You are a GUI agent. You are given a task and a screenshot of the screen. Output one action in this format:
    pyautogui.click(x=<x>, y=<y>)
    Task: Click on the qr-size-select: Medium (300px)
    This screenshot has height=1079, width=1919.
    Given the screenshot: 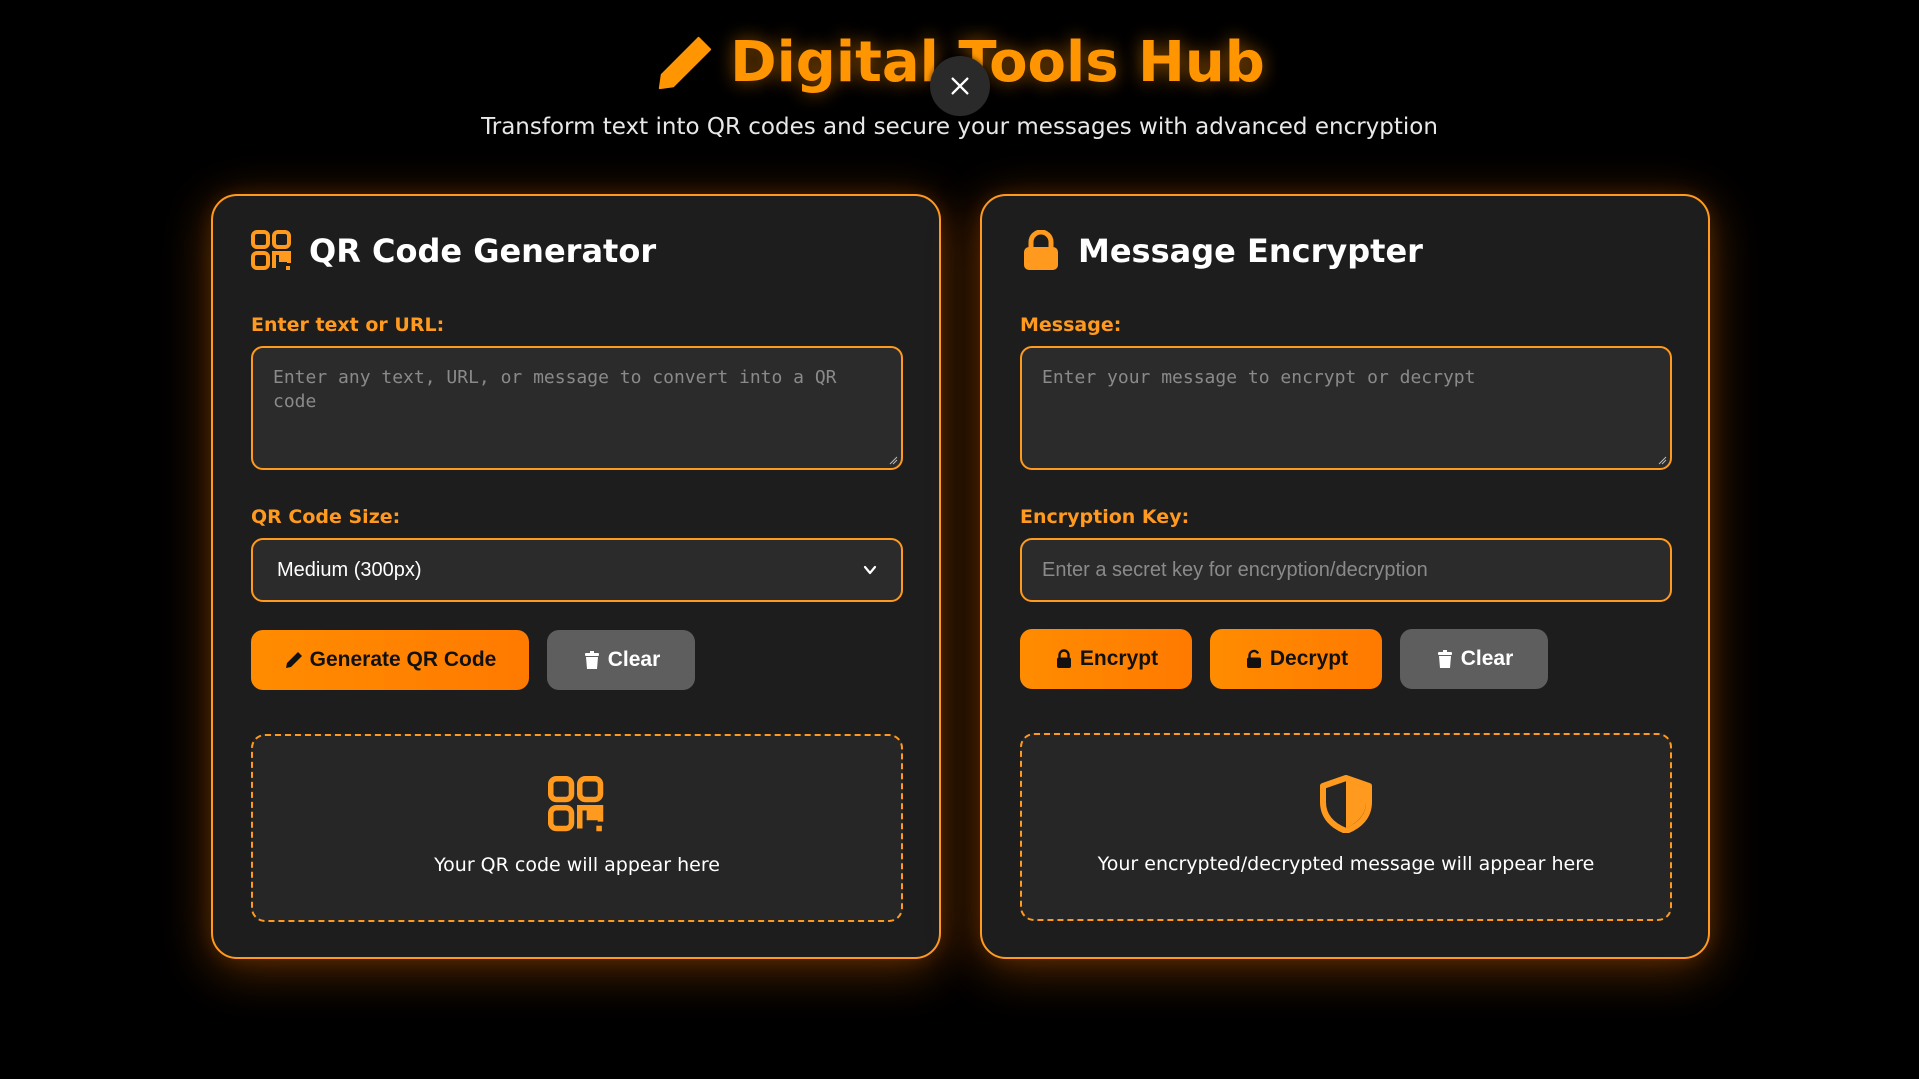 What is the action you would take?
    pyautogui.click(x=577, y=570)
    